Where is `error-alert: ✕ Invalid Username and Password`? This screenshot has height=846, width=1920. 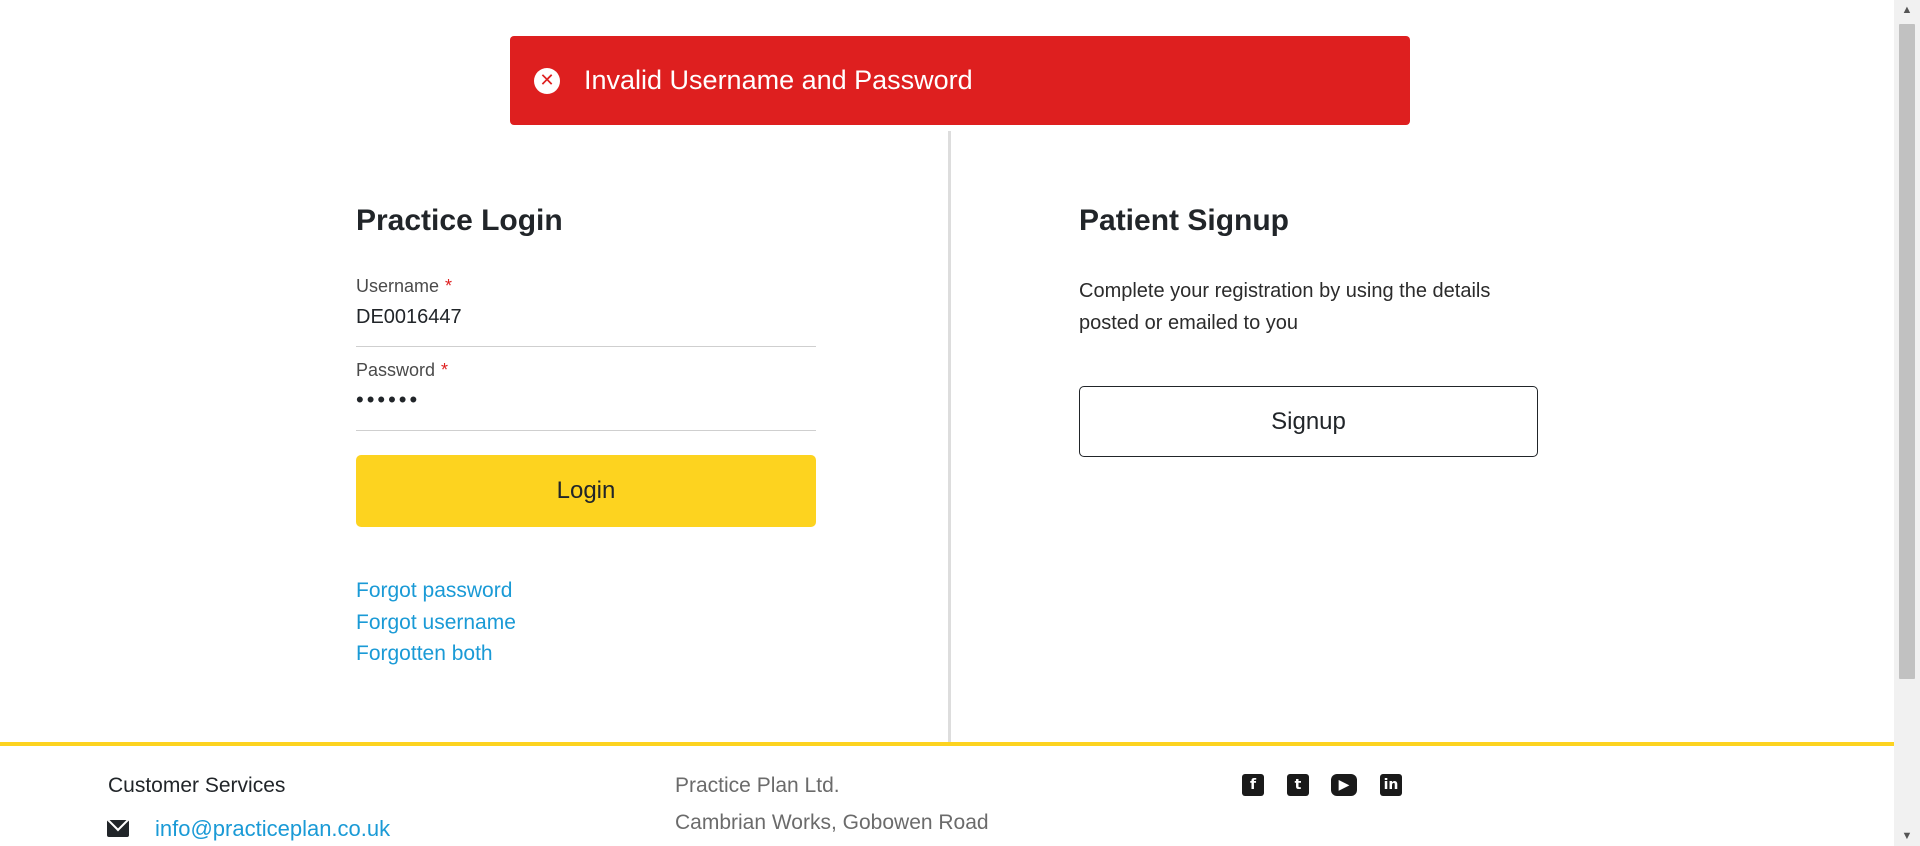
error-alert: ✕ Invalid Username and Password is located at coordinates (960, 80).